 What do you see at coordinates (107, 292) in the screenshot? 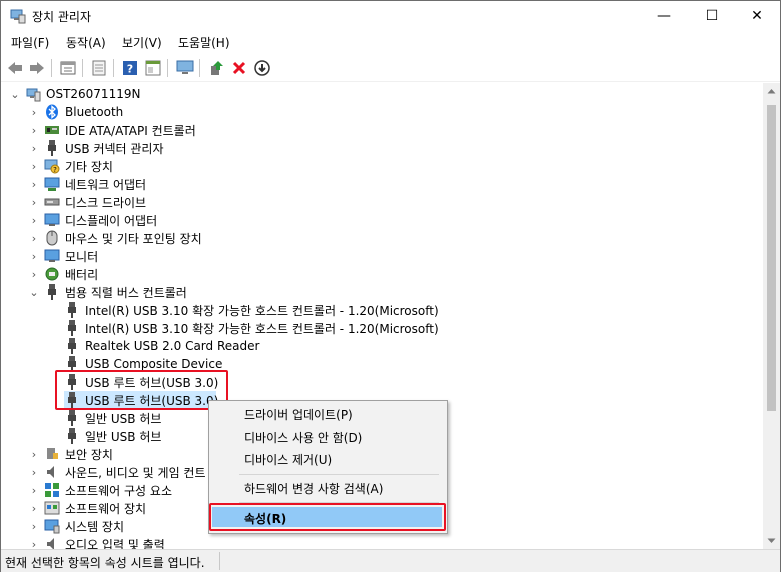
I see `tree-item-usb-controllers: ⌄ 범용 직렬 버스 컨트롤러` at bounding box center [107, 292].